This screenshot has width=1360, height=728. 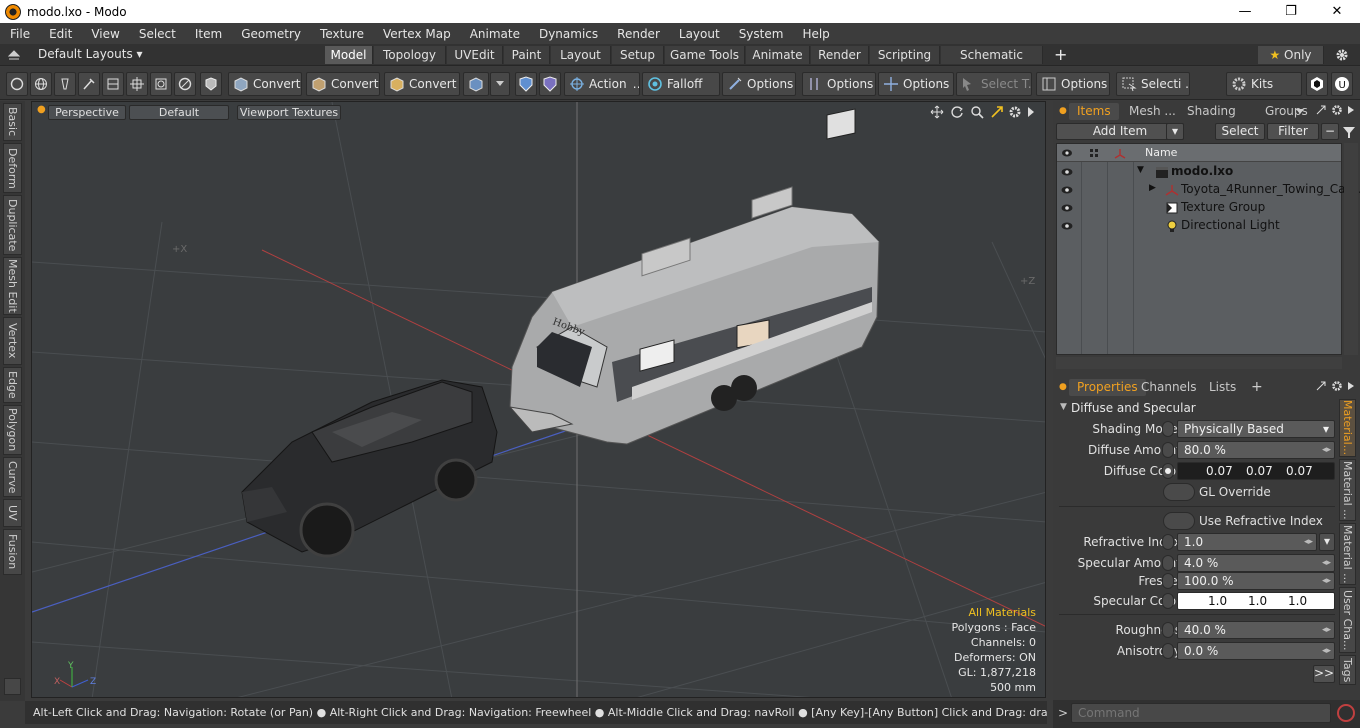 I want to click on tab-setup: Setup, so click(x=638, y=55).